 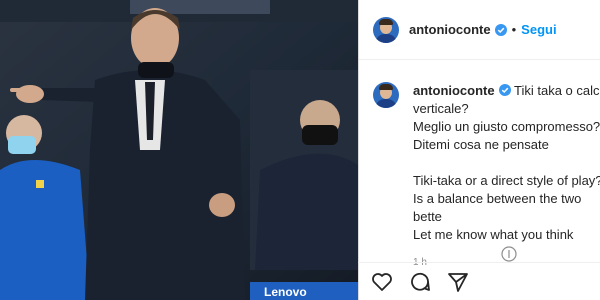 What do you see at coordinates (420, 282) in the screenshot?
I see `comment-icon` at bounding box center [420, 282].